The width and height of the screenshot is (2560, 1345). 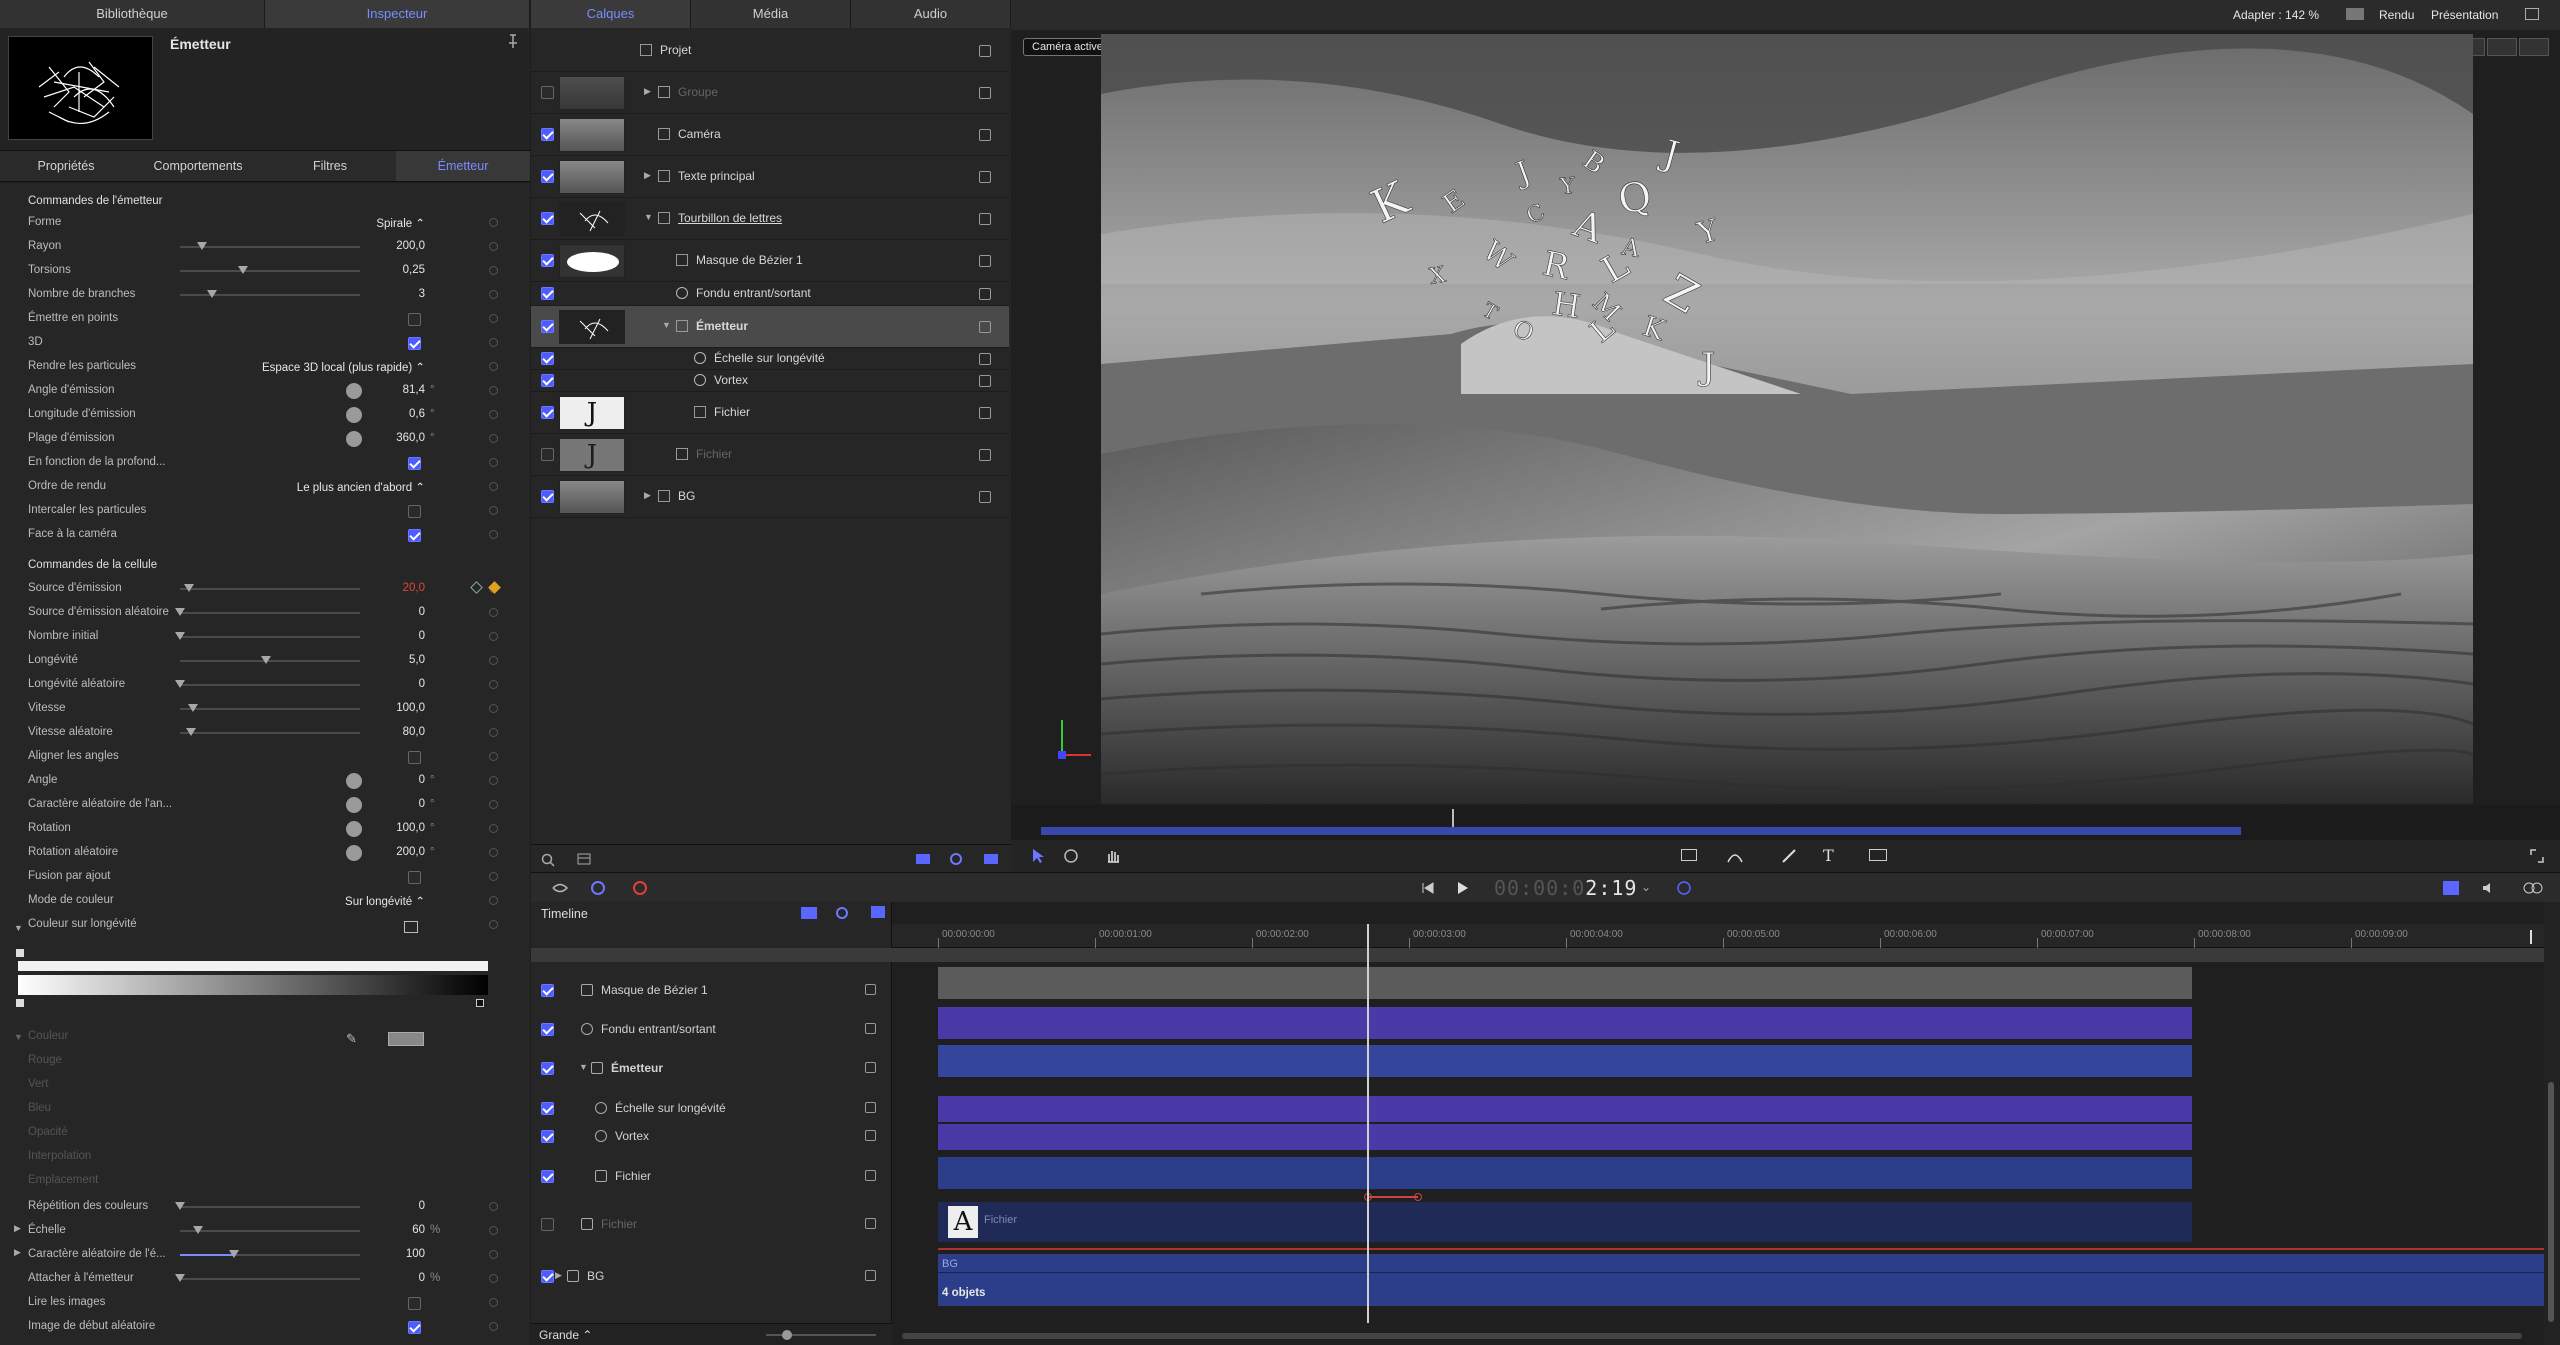 I want to click on track-fade, so click(x=1565, y=1023).